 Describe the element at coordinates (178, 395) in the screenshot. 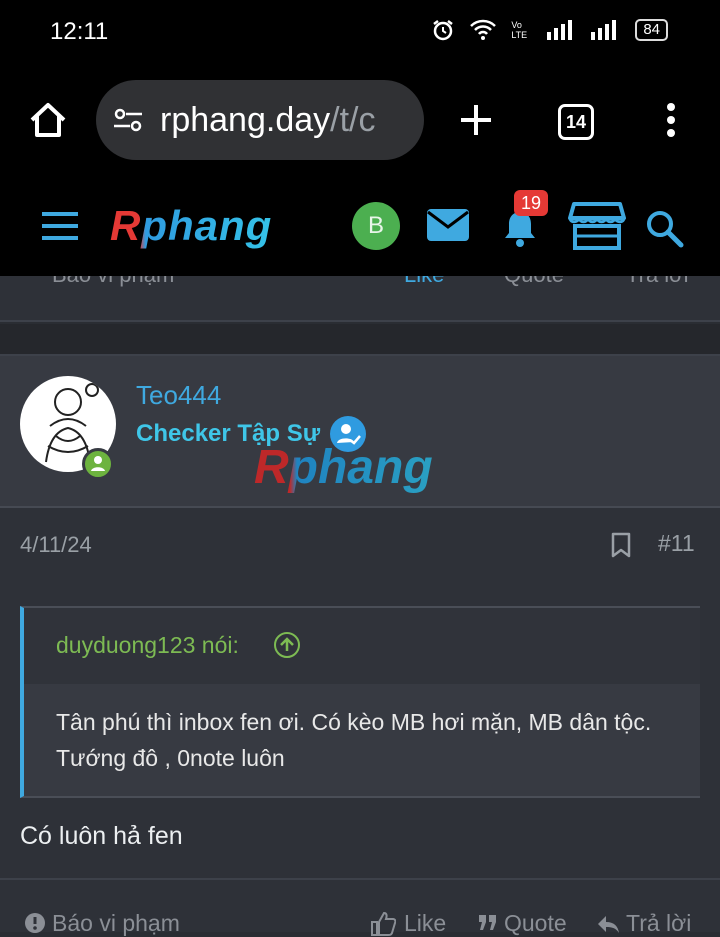

I see `post-username: Teo444` at that location.